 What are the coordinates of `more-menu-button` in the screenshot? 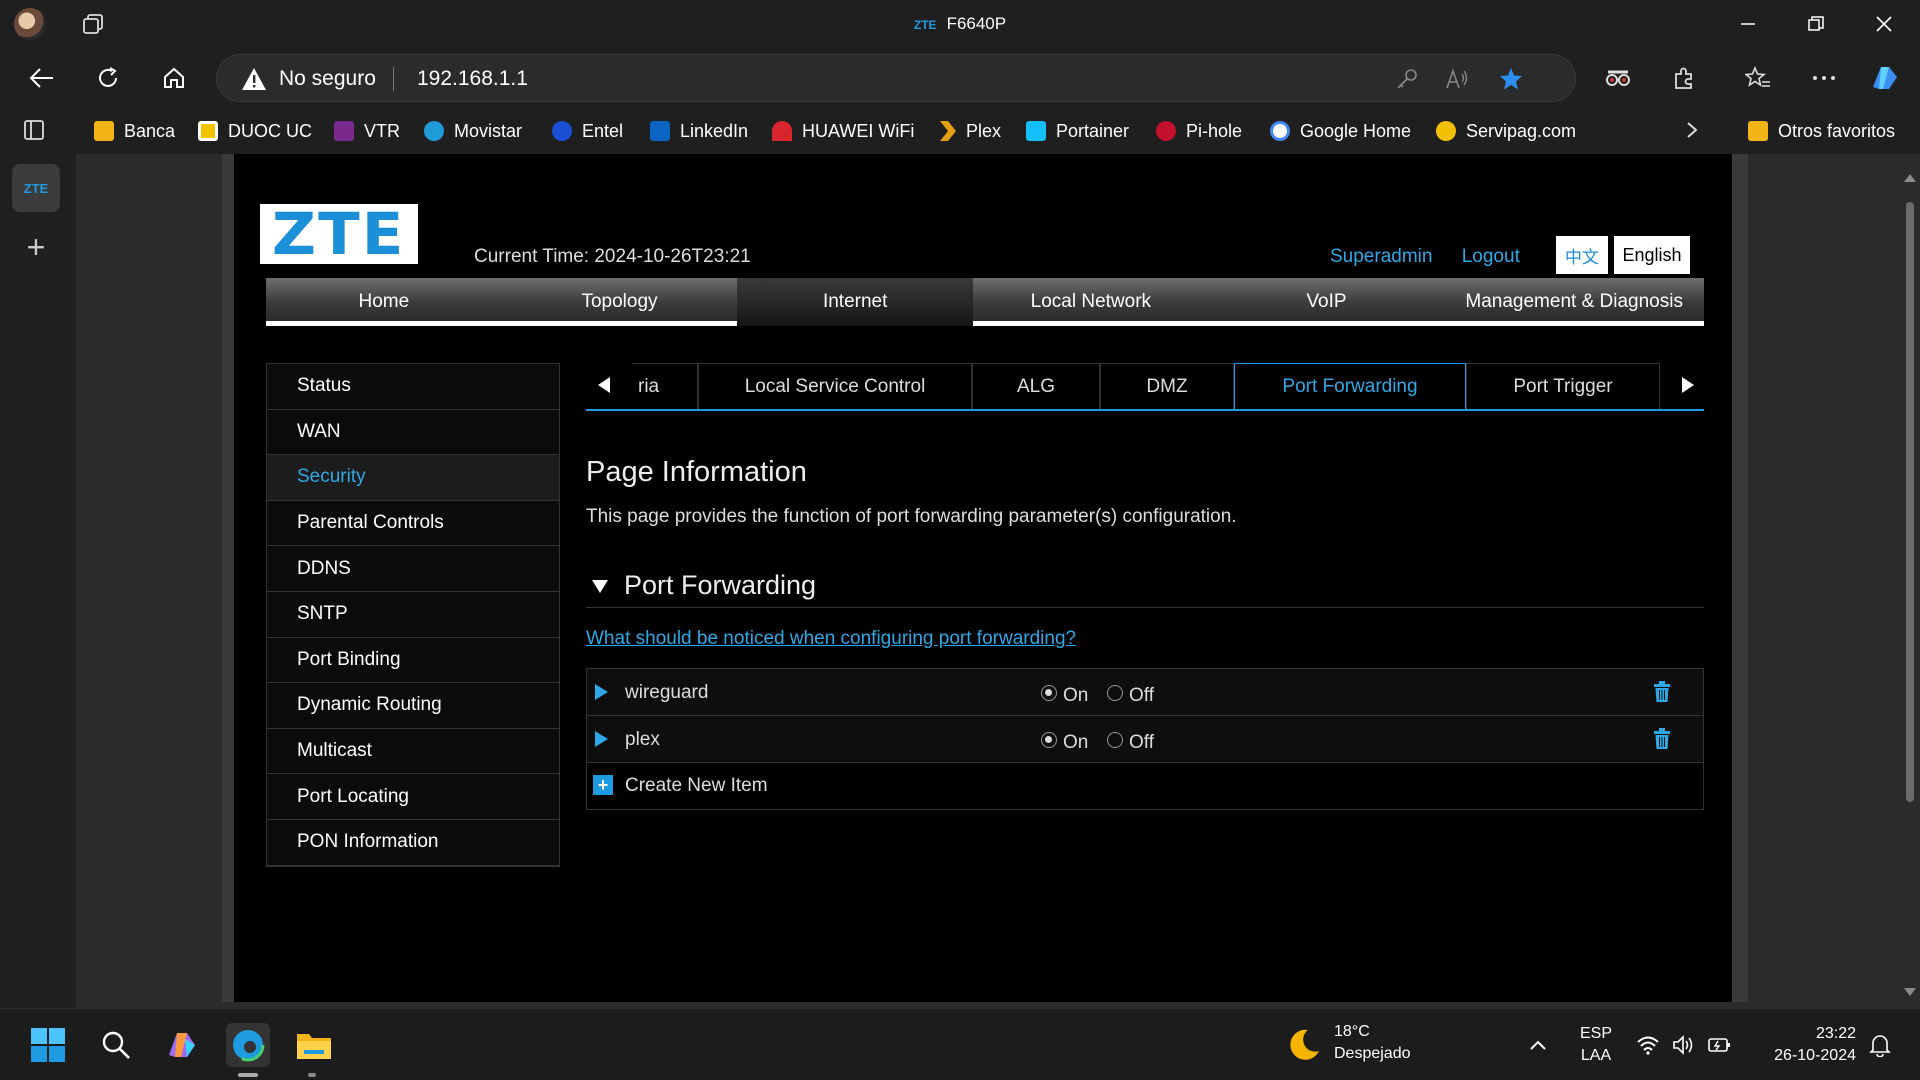 It's located at (1824, 78).